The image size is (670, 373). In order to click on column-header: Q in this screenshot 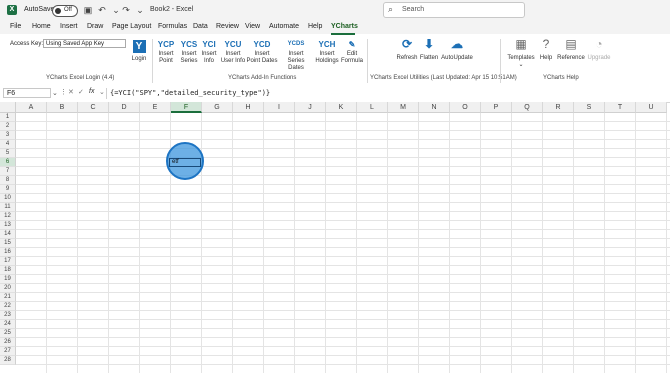, I will do `click(527, 107)`.